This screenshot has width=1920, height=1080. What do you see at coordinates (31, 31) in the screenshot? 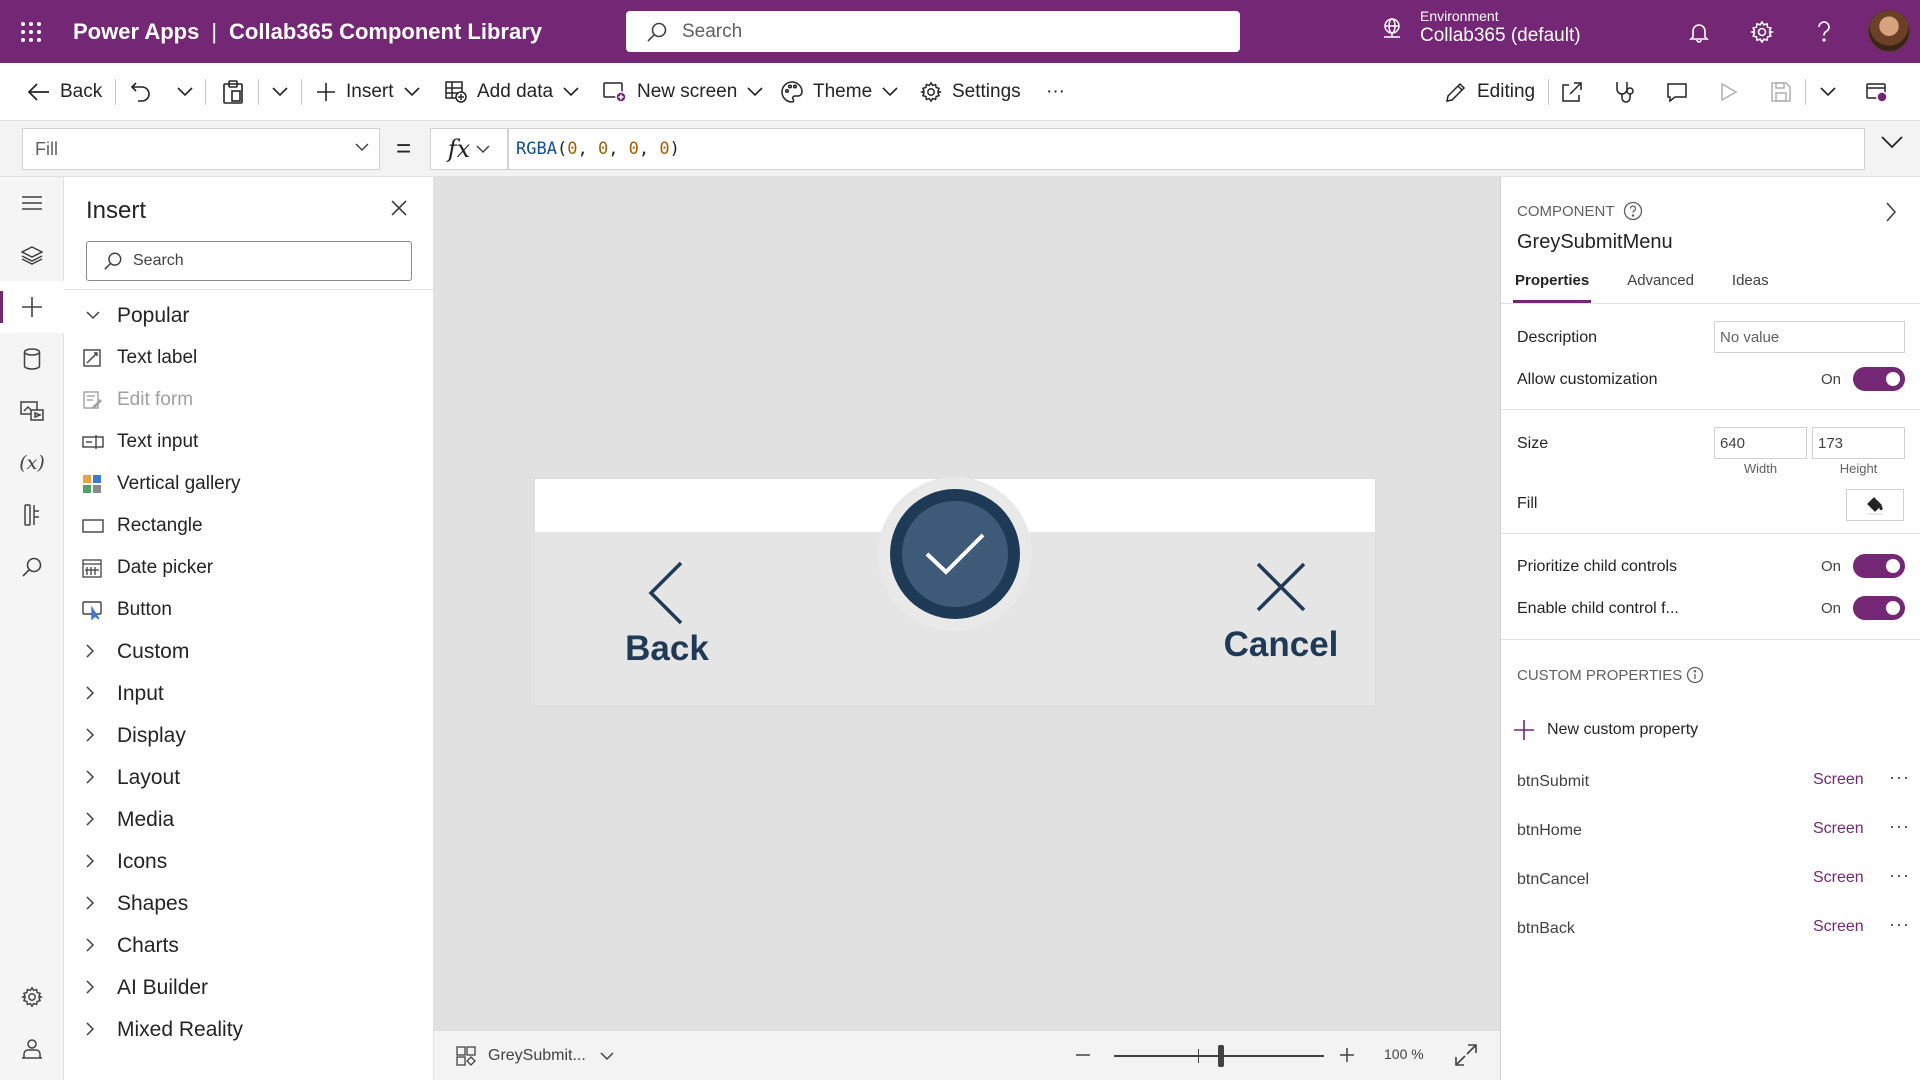
I see `app-launcher-icon` at bounding box center [31, 31].